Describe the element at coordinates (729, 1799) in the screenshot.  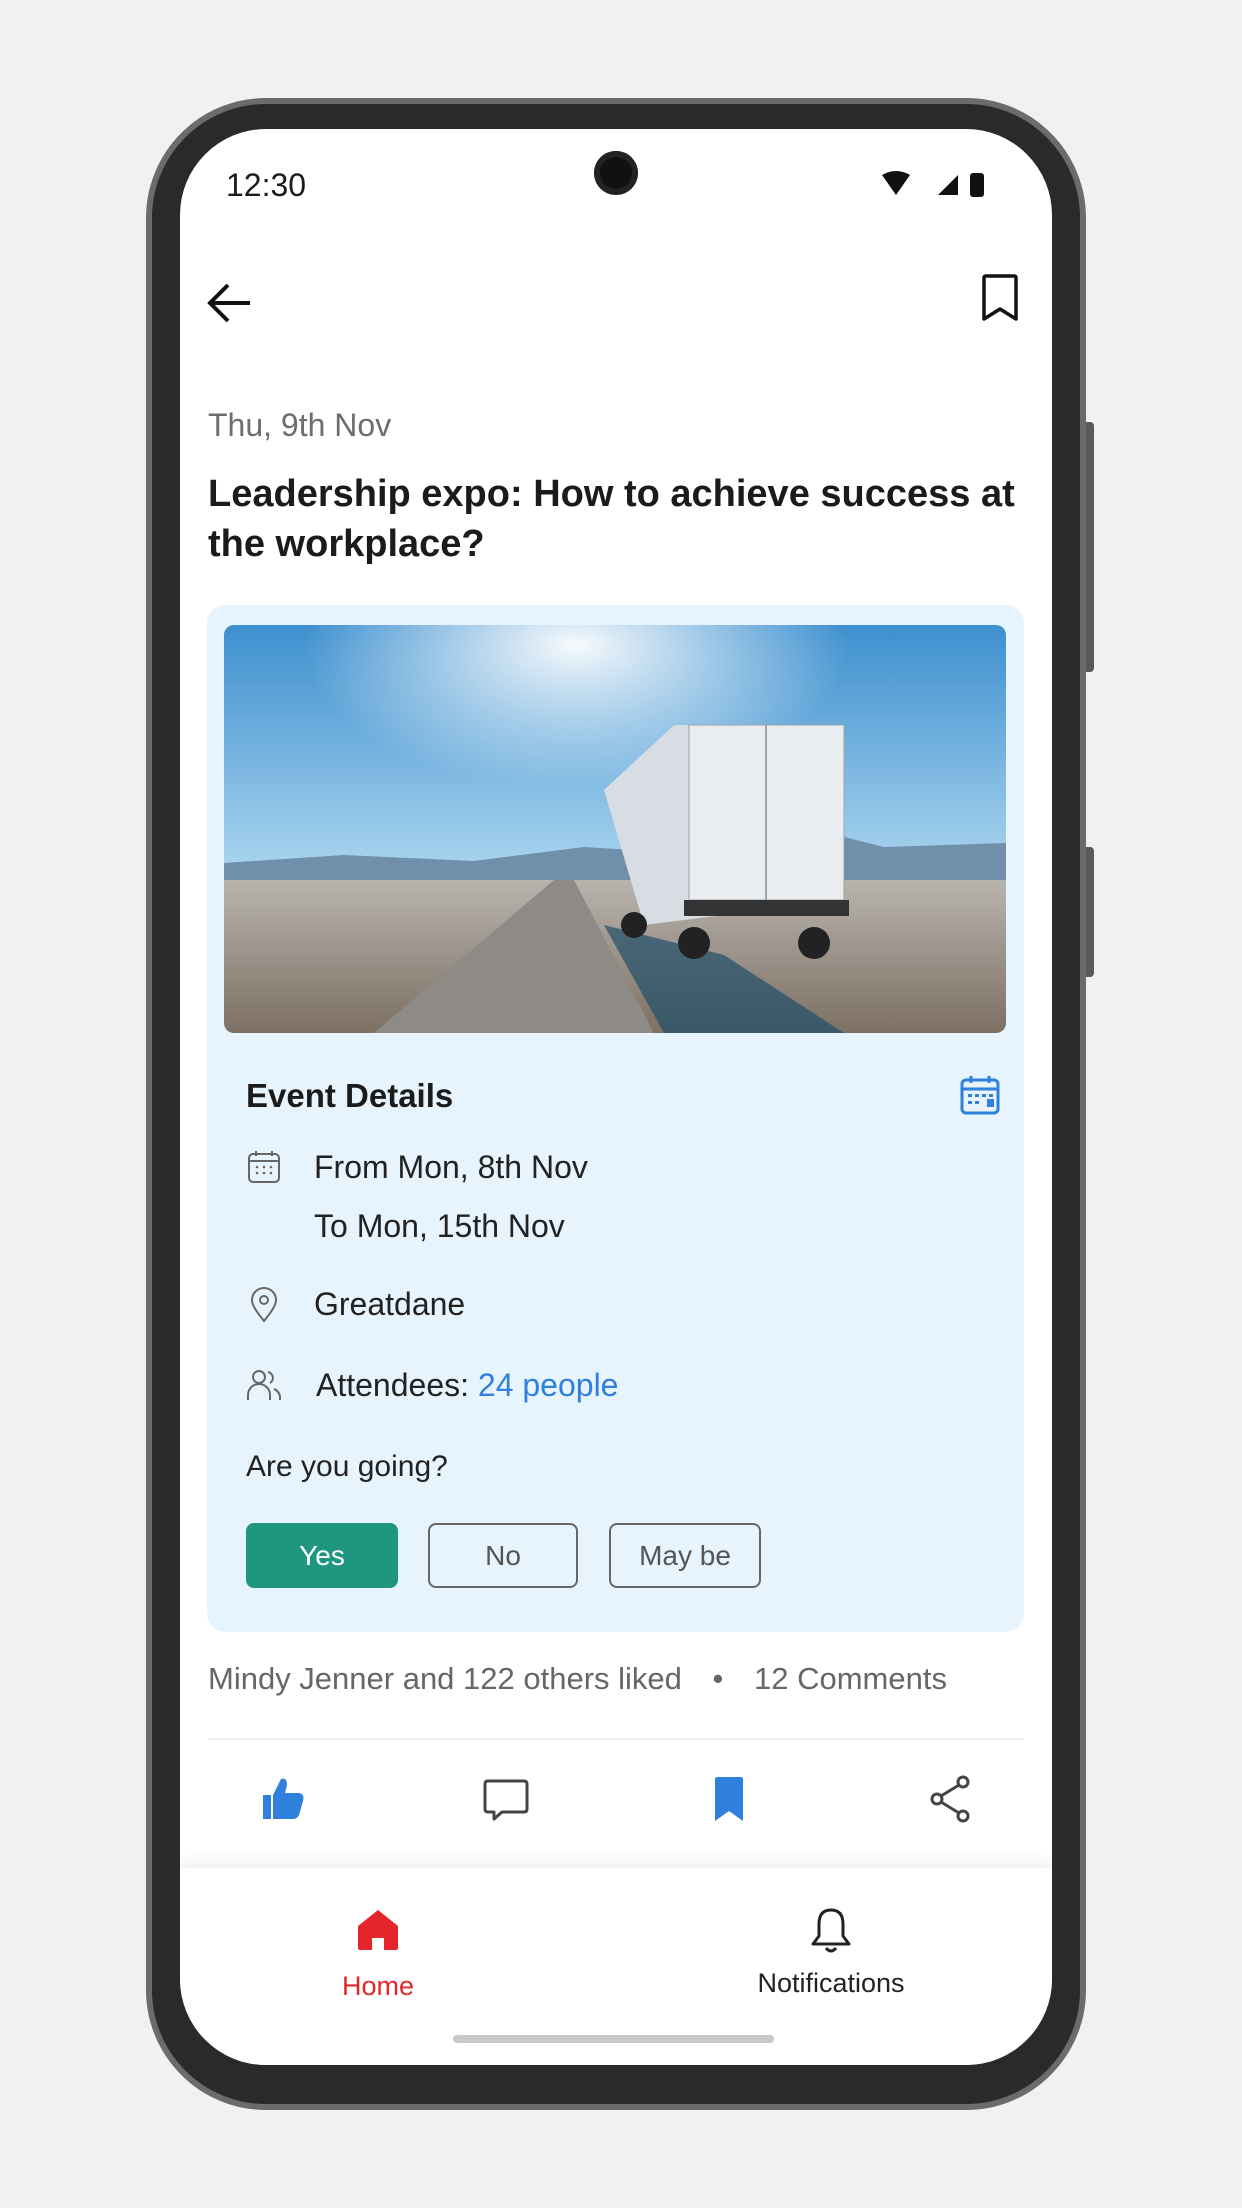
I see `bookmark-filled-icon` at that location.